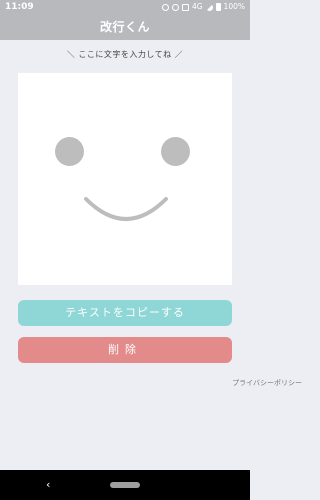  Describe the element at coordinates (48, 484) in the screenshot. I see `back-chevron-icon: ‹` at that location.